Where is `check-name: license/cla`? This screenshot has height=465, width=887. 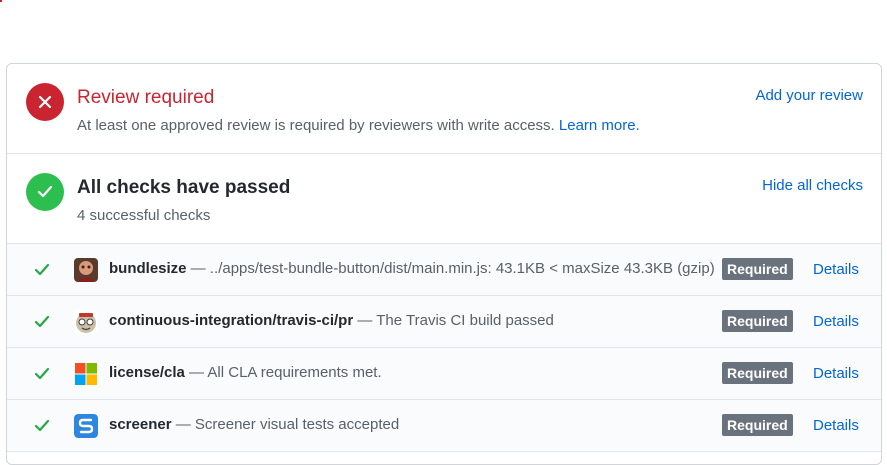 check-name: license/cla is located at coordinates (147, 372).